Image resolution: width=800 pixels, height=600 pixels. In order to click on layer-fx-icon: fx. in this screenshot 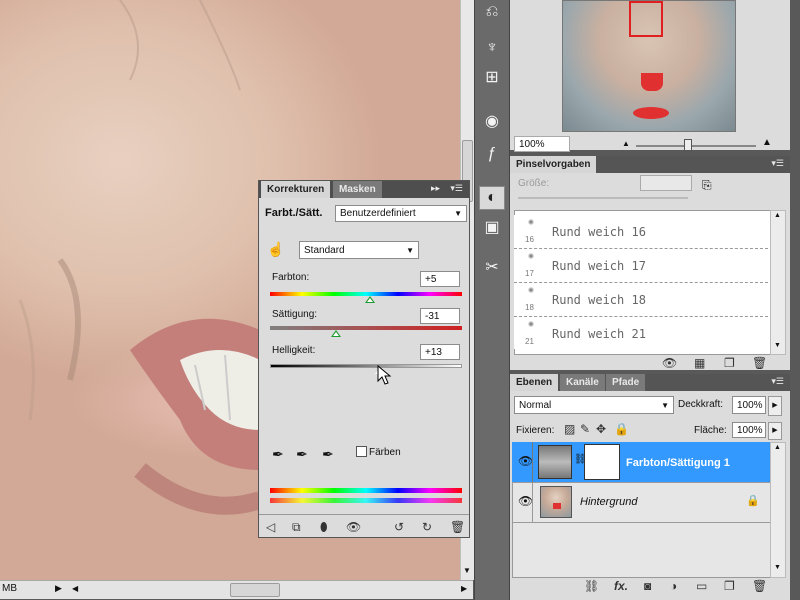, I will do `click(621, 586)`.